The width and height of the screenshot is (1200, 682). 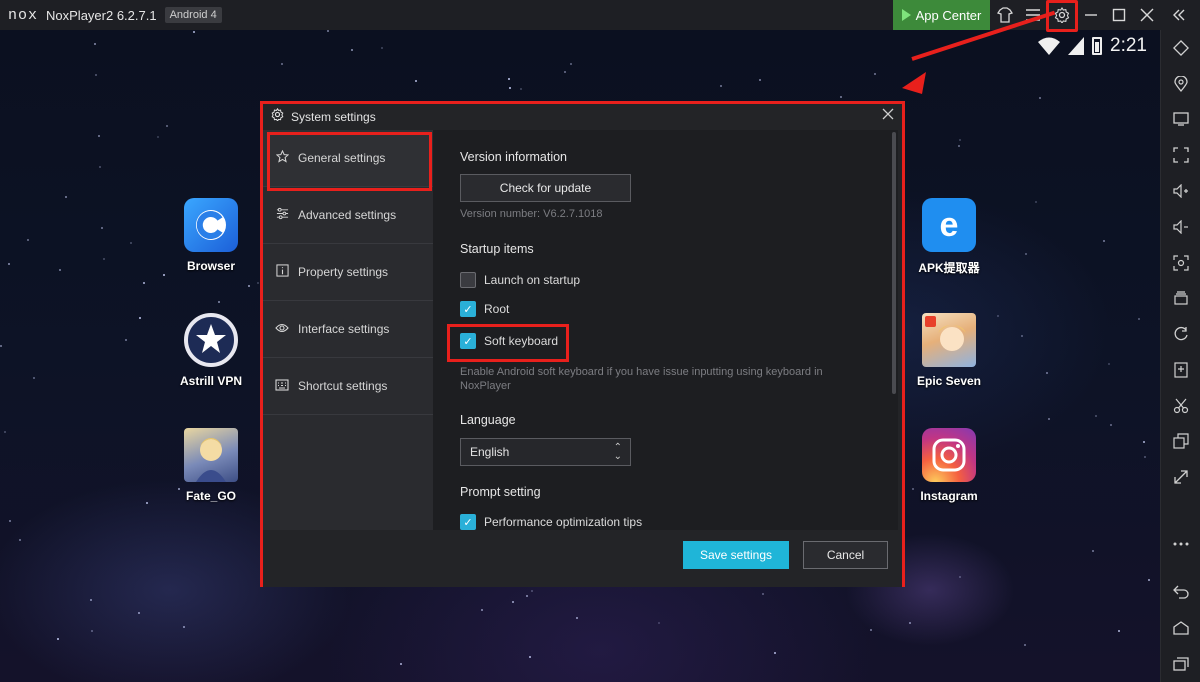 I want to click on resize-icon, so click(x=1180, y=477).